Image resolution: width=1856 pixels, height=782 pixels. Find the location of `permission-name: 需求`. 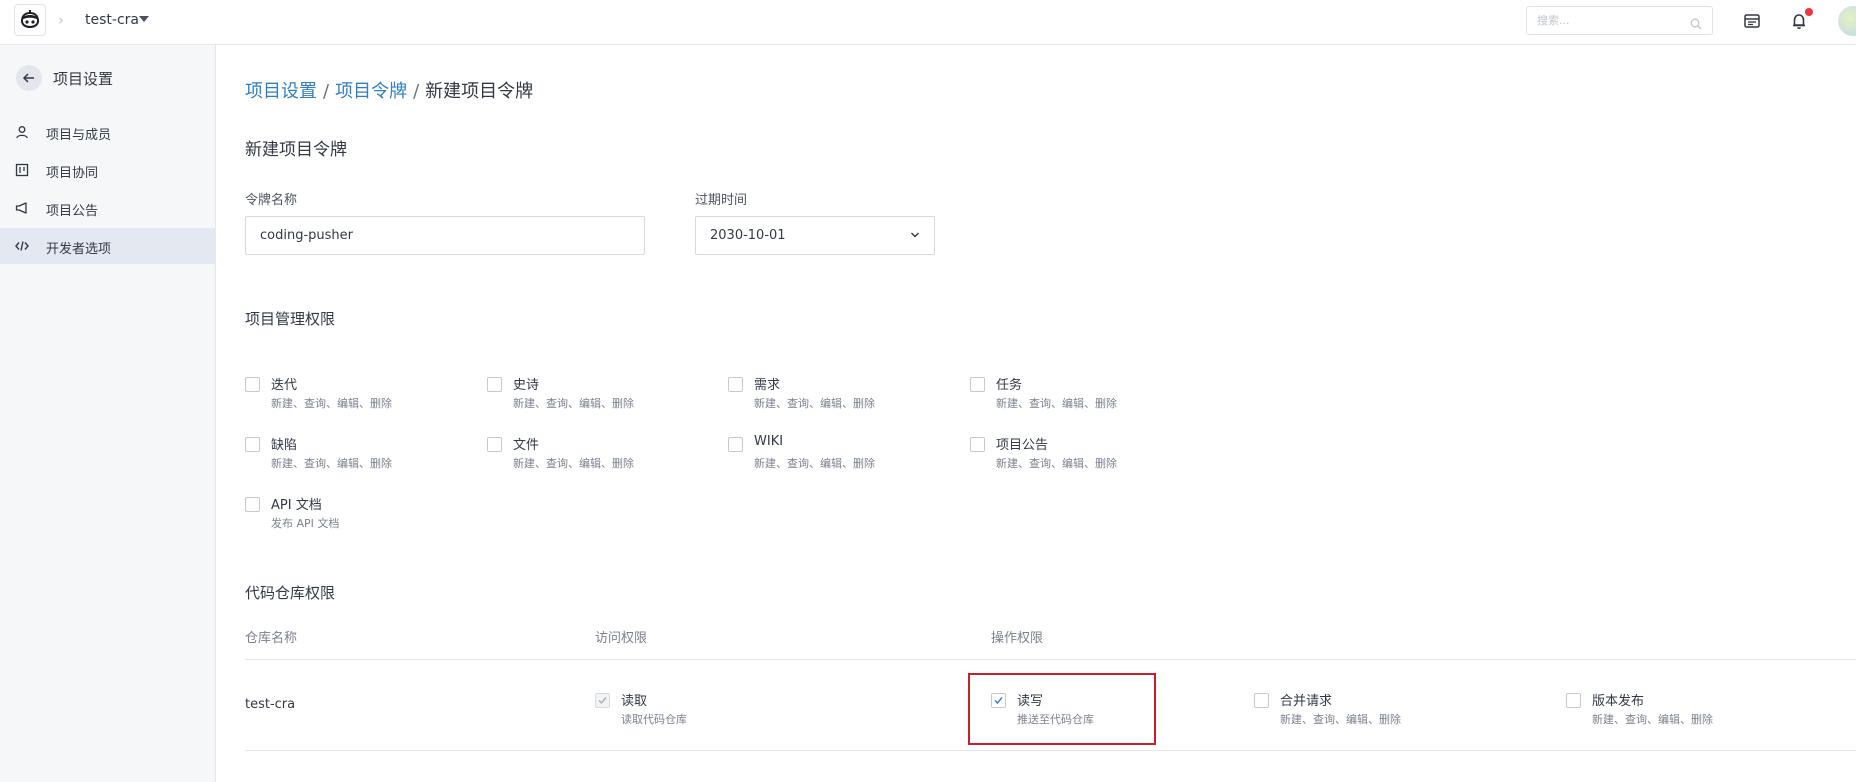

permission-name: 需求 is located at coordinates (767, 385).